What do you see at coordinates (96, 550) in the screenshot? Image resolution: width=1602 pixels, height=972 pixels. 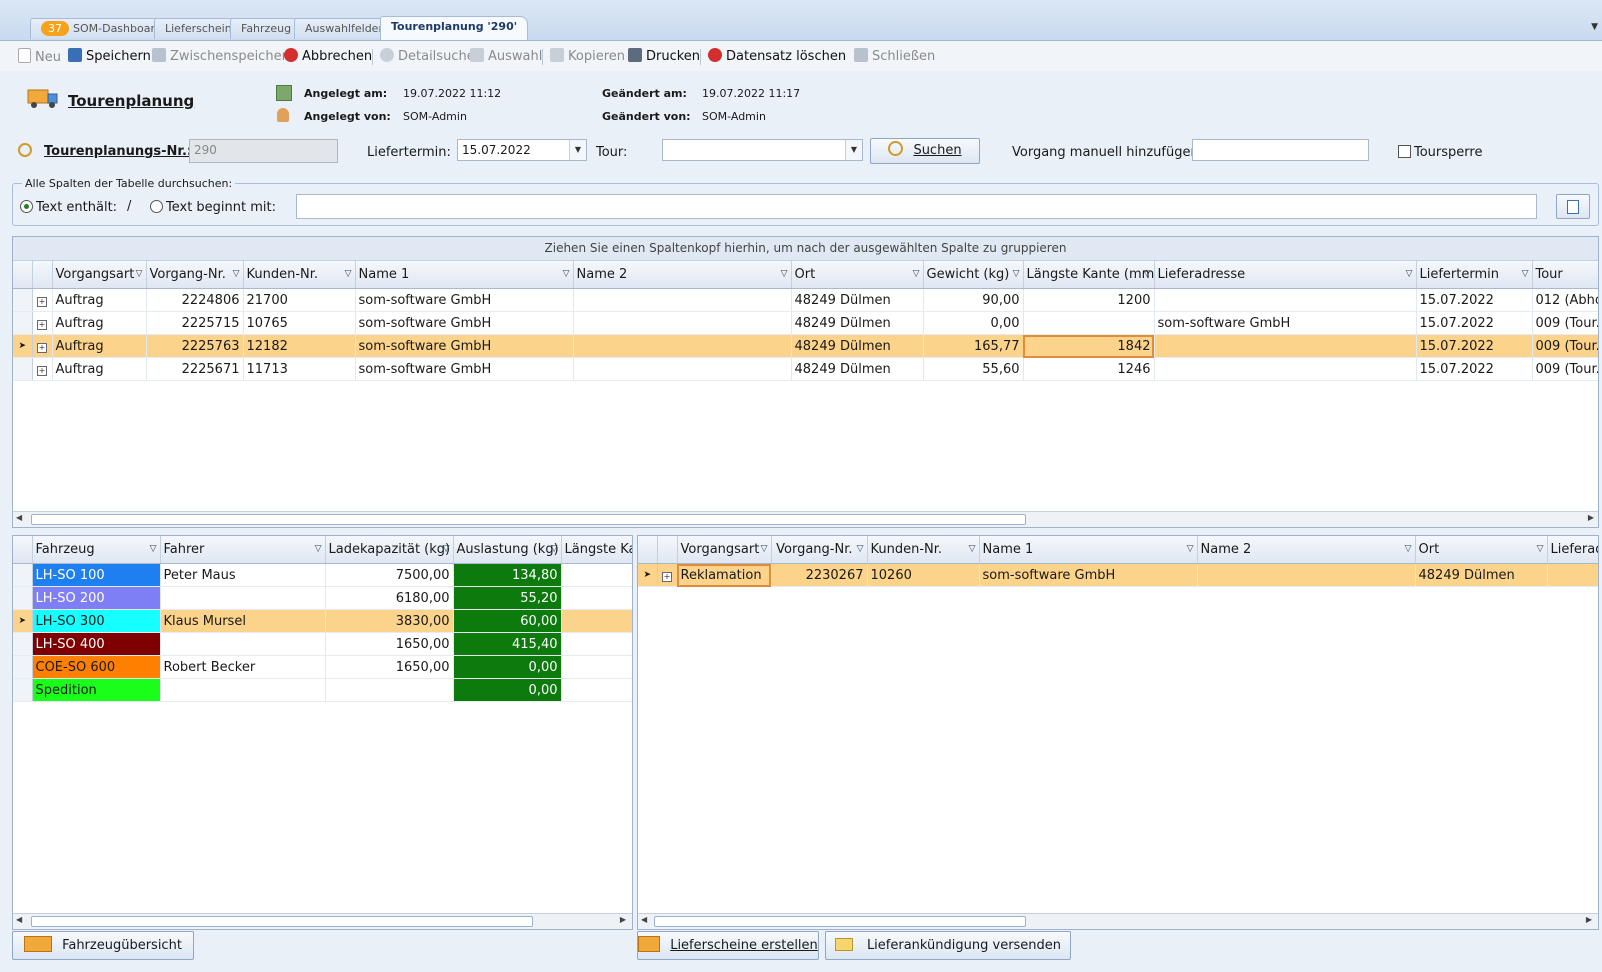 I see `col-fahrzeug: Fahrzeug ▽` at bounding box center [96, 550].